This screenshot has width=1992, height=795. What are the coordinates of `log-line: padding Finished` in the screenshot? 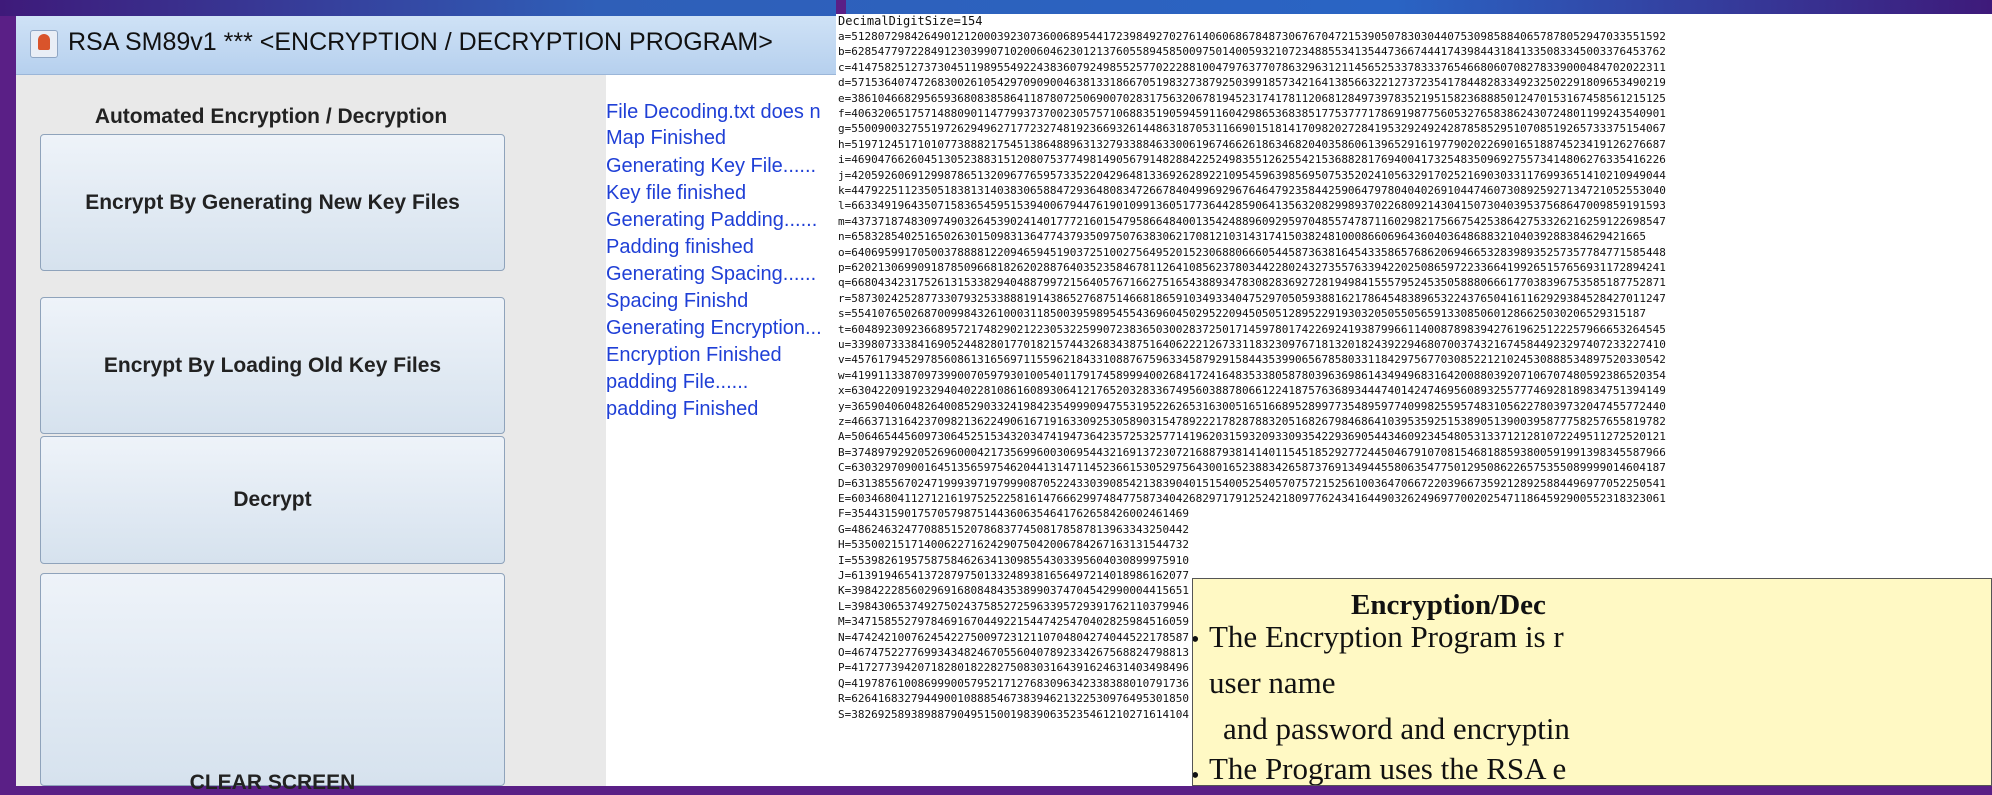 It's located at (682, 409).